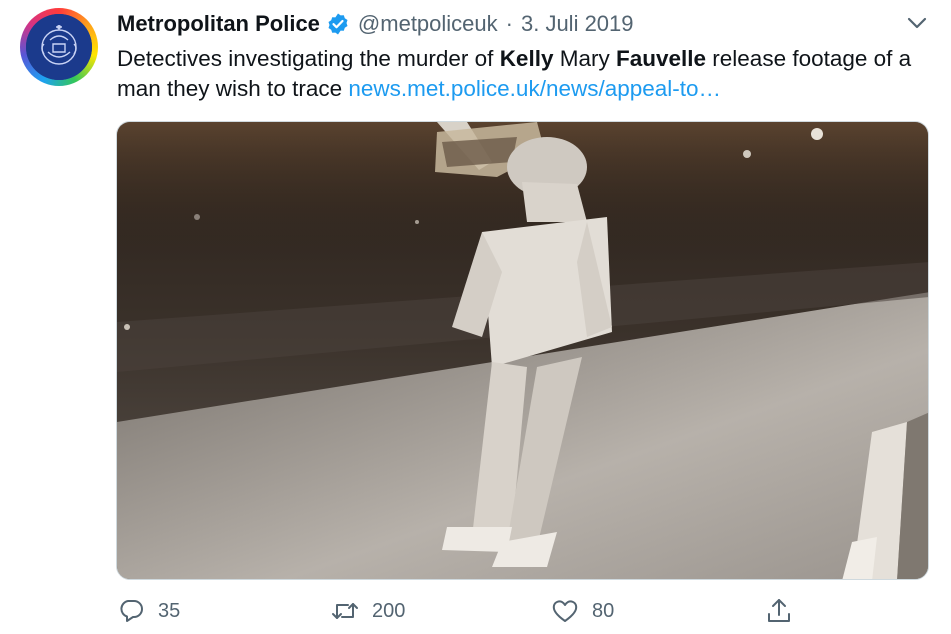  I want to click on tweet-text-part: Mary, so click(584, 58).